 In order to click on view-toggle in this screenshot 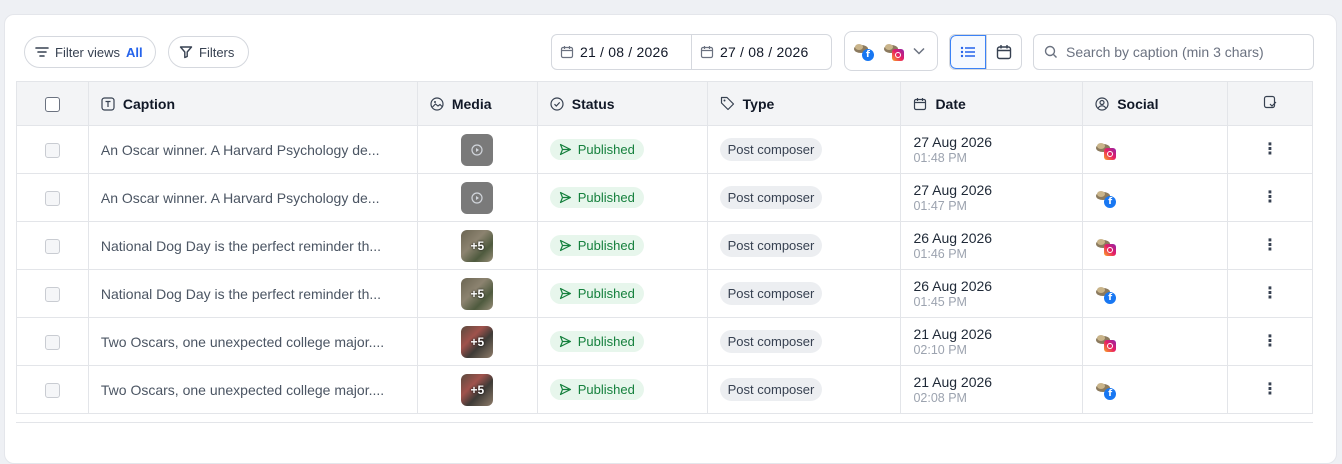, I will do `click(985, 52)`.